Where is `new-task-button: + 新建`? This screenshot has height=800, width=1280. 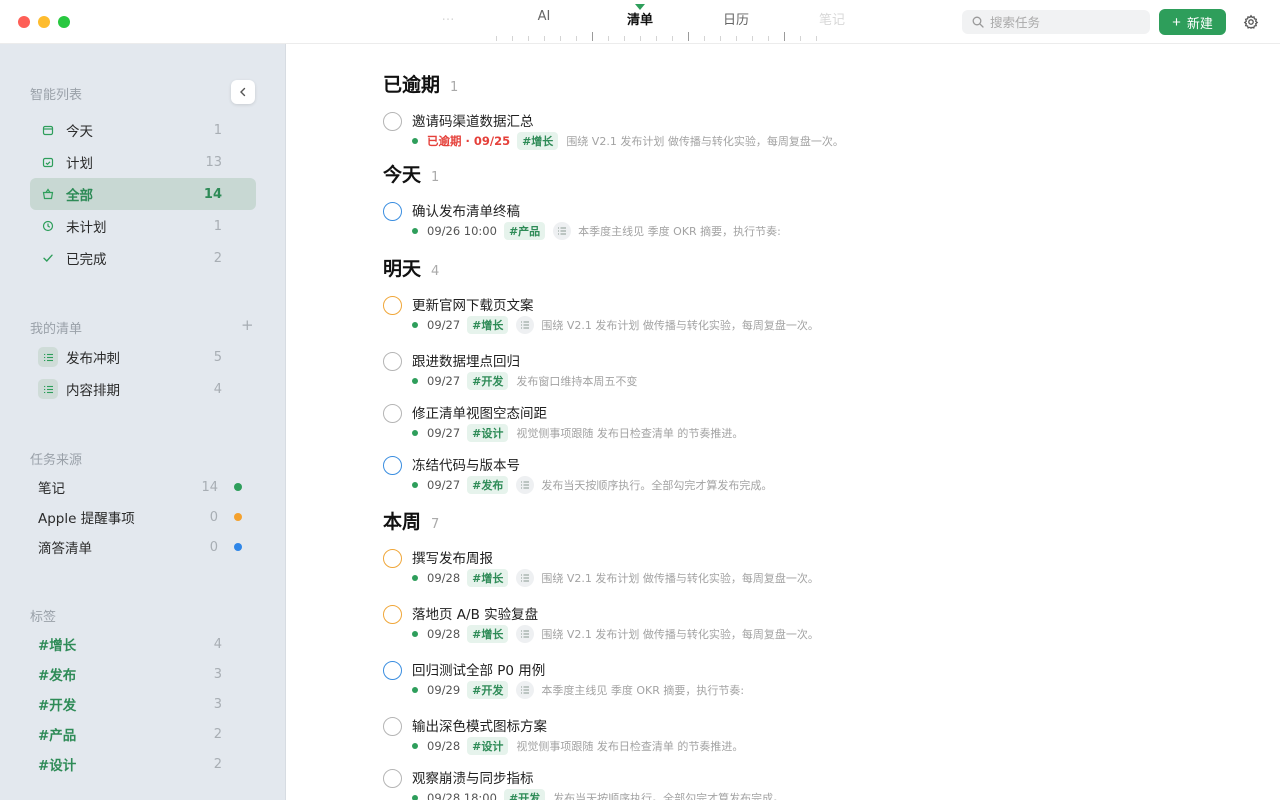
new-task-button: + 新建 is located at coordinates (1192, 22).